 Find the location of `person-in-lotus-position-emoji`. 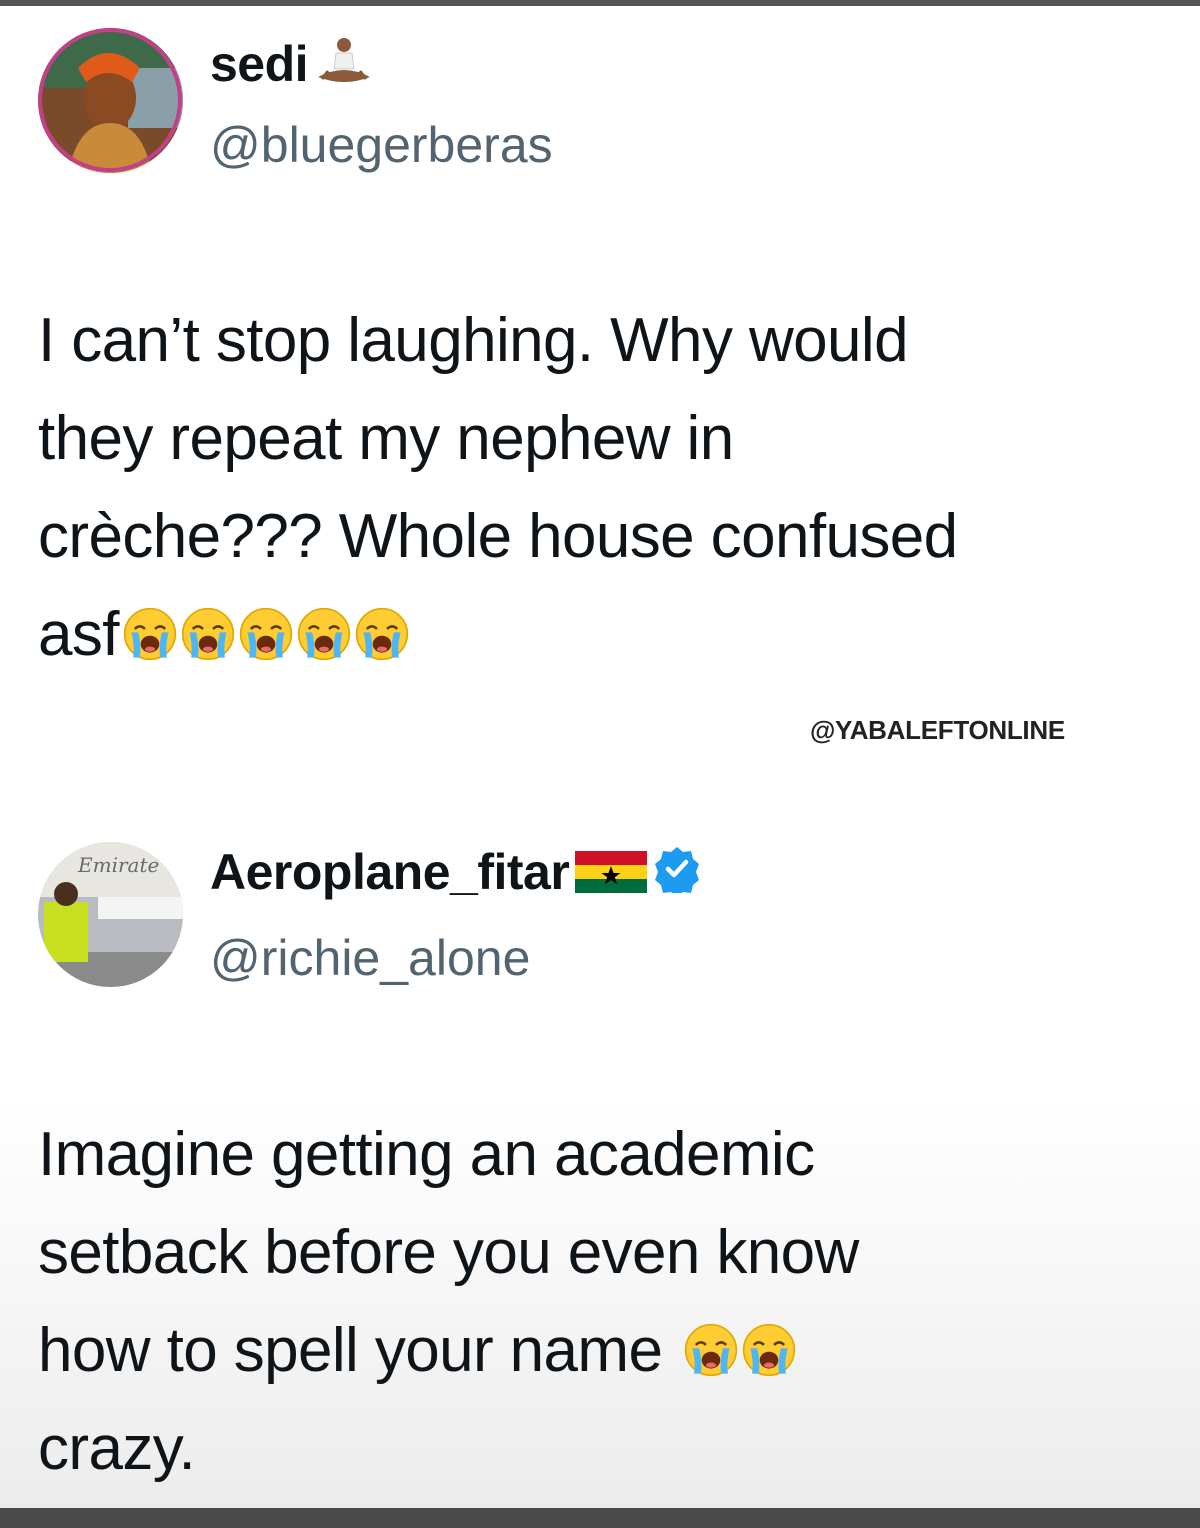

person-in-lotus-position-emoji is located at coordinates (344, 67).